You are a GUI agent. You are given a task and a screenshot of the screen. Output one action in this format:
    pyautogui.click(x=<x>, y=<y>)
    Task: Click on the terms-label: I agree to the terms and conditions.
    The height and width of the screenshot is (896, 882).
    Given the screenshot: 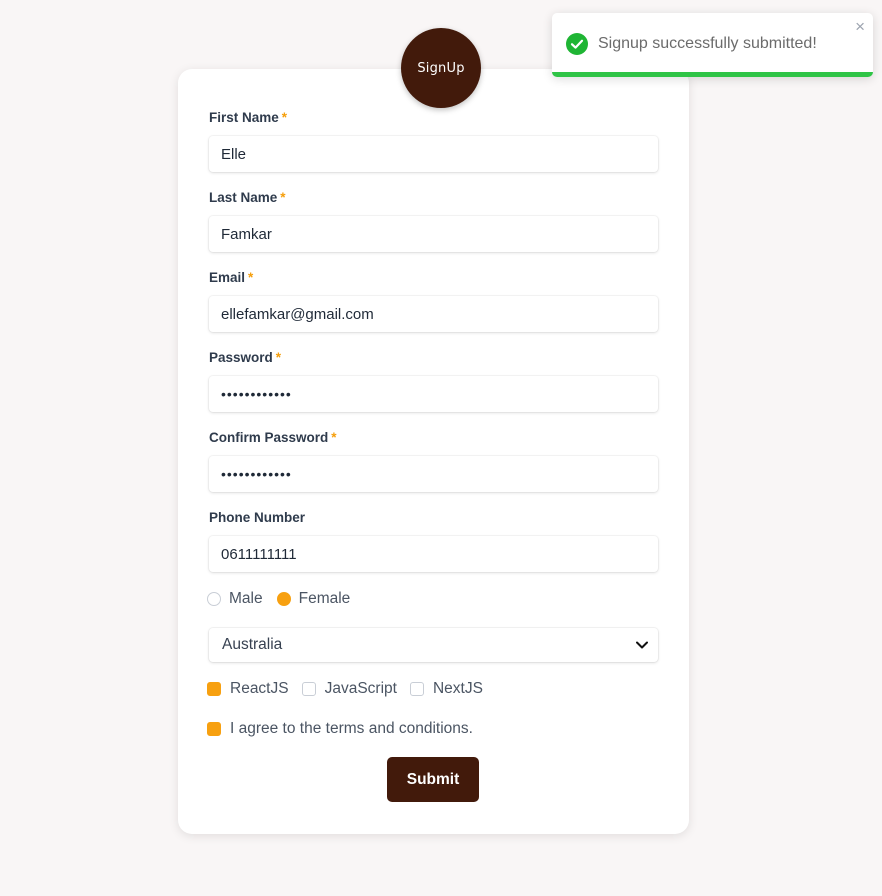 What is the action you would take?
    pyautogui.click(x=351, y=728)
    